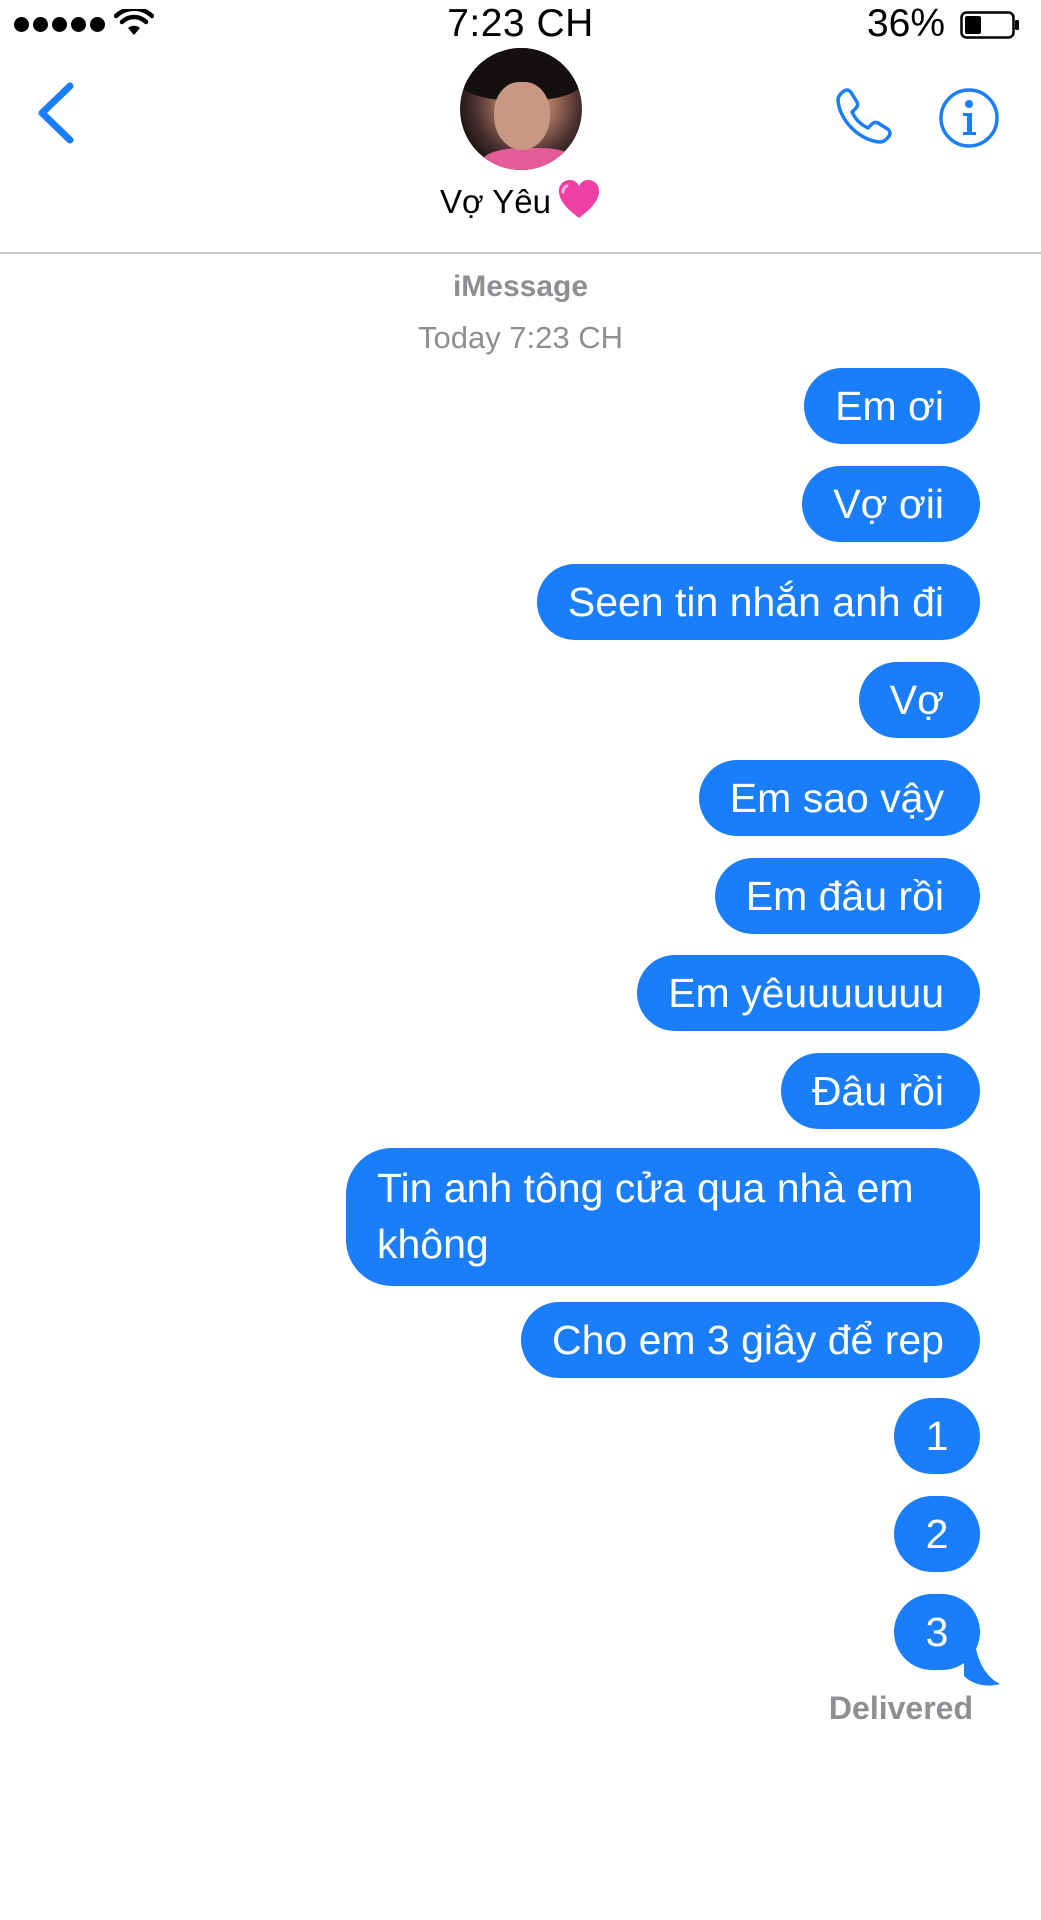 This screenshot has width=1041, height=1920. Describe the element at coordinates (520, 337) in the screenshot. I see `thread-timestamp: Today 7:23 CH` at that location.